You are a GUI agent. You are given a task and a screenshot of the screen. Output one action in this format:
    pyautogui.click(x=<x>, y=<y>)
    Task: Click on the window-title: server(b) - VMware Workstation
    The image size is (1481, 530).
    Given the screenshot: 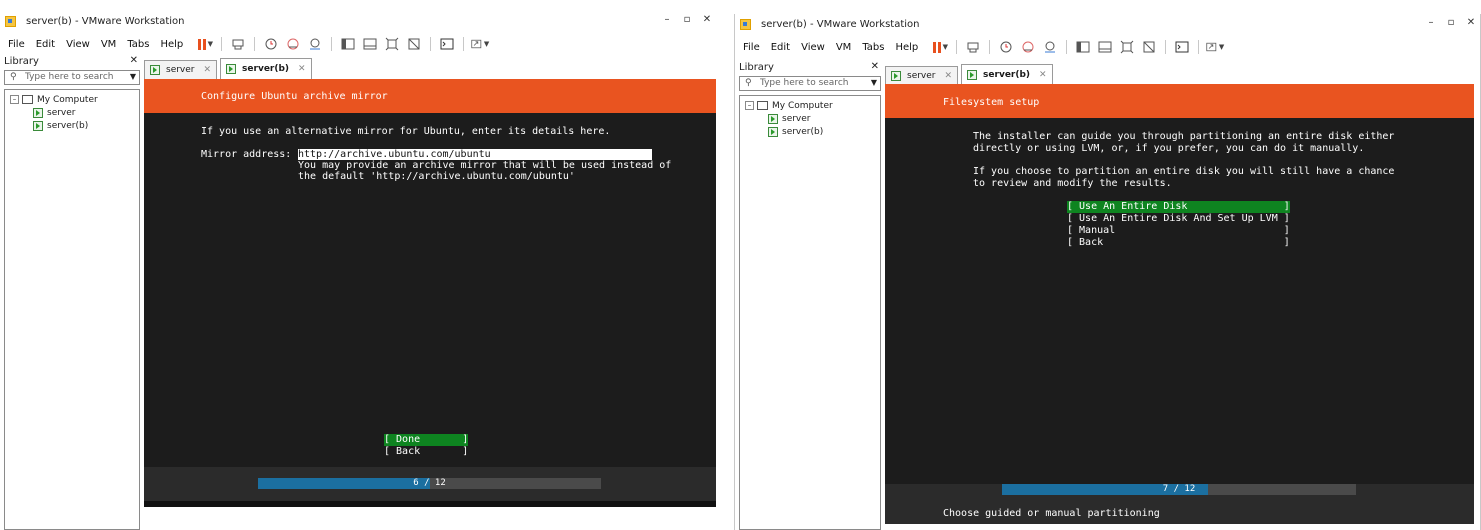 What is the action you would take?
    pyautogui.click(x=105, y=21)
    